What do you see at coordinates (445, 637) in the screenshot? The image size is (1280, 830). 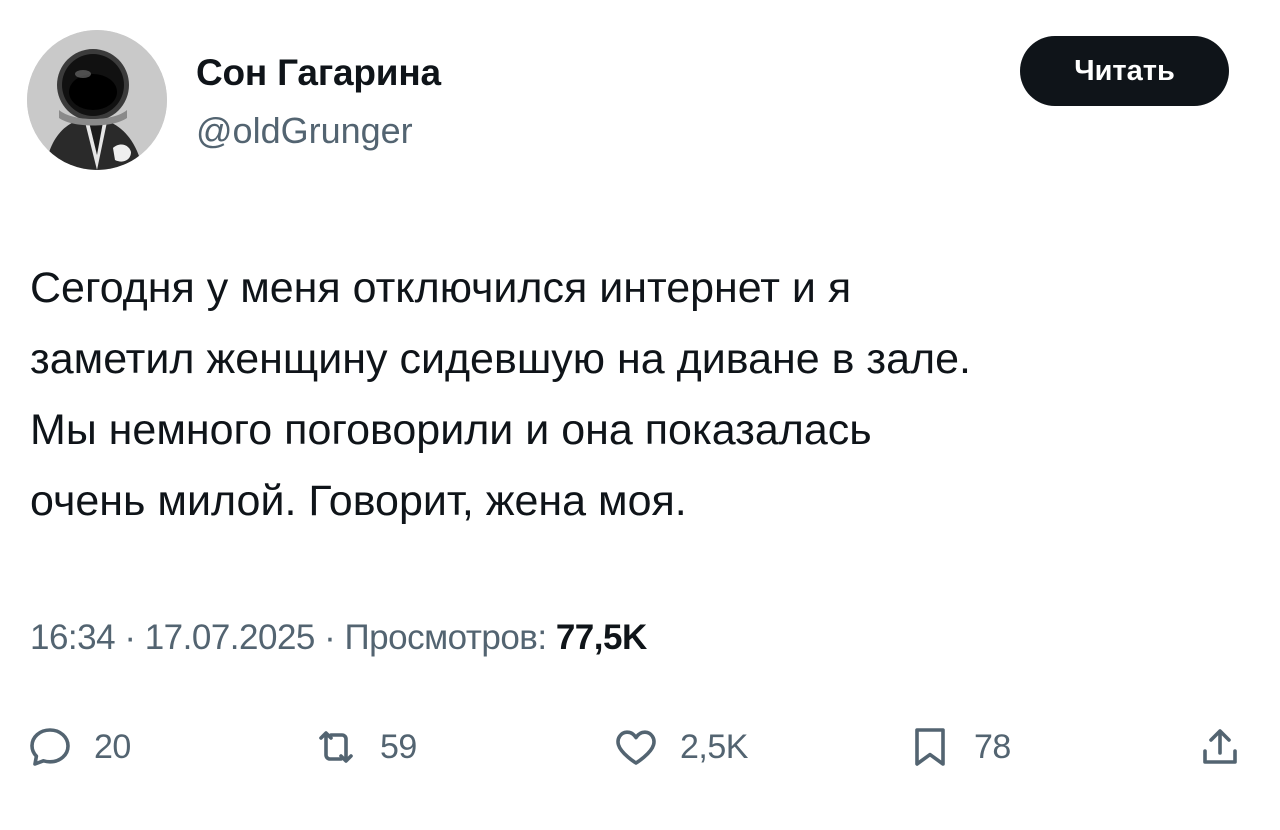 I see `views-label: Просмотров:` at bounding box center [445, 637].